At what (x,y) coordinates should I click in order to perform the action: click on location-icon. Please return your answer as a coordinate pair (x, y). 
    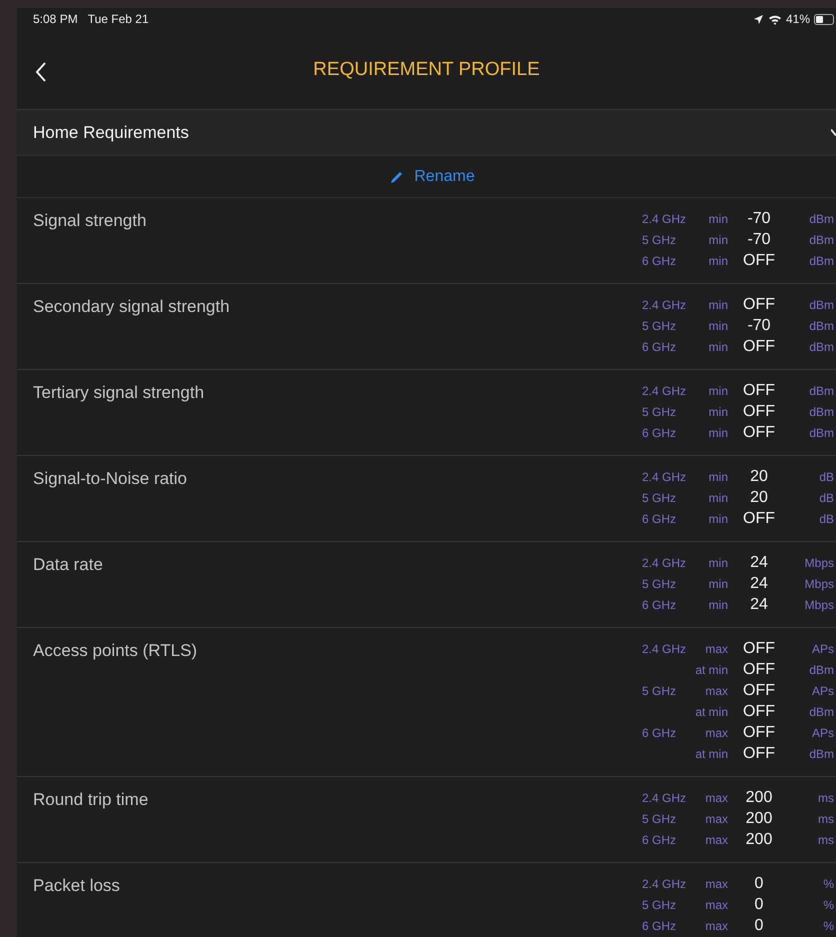
    Looking at the image, I should click on (758, 19).